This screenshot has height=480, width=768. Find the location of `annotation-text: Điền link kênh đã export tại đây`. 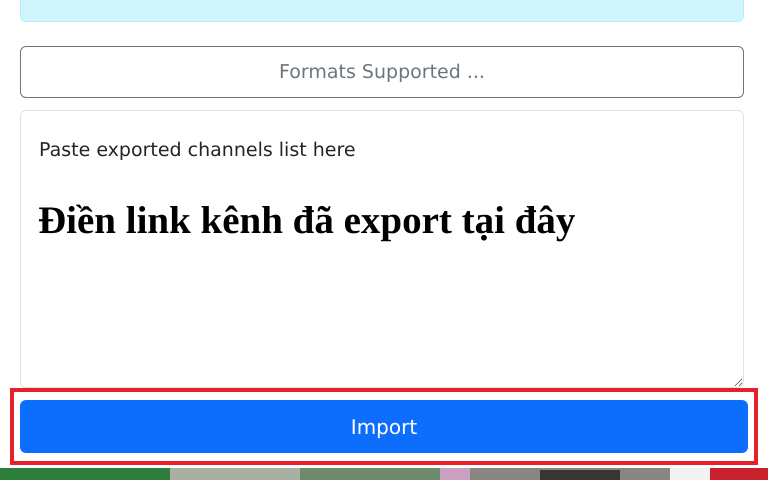

annotation-text: Điền link kênh đã export tại đây is located at coordinates (307, 220).